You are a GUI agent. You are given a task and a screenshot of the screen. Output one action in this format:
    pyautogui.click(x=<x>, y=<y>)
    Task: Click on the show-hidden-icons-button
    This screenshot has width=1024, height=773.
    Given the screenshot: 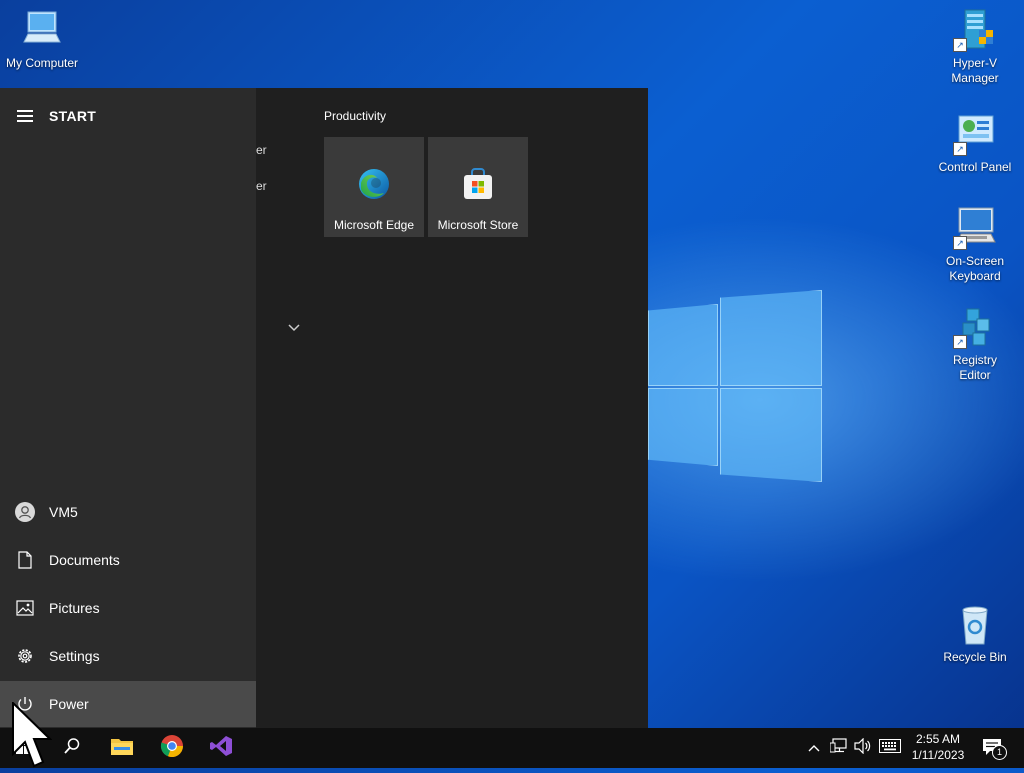 What is the action you would take?
    pyautogui.click(x=814, y=748)
    